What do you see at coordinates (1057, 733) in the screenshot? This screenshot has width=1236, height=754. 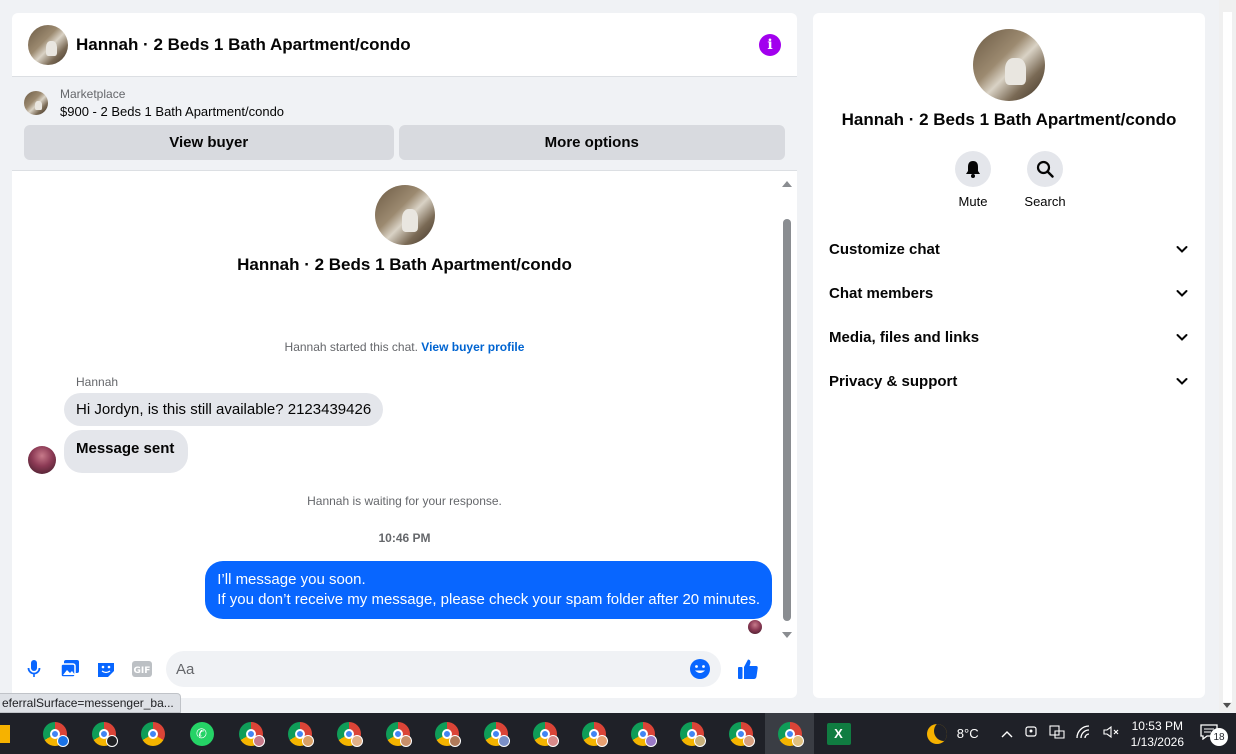 I see `language-icon` at bounding box center [1057, 733].